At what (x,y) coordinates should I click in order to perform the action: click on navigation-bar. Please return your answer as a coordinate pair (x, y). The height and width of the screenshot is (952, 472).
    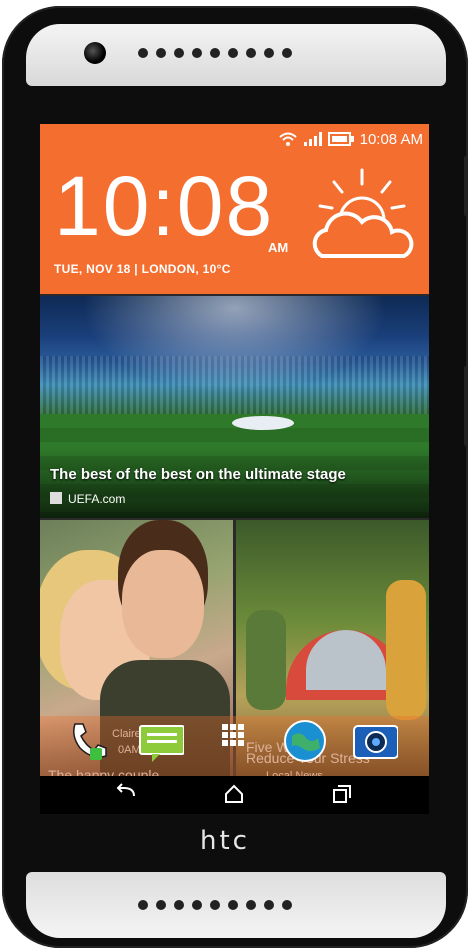
    Looking at the image, I should click on (234, 795).